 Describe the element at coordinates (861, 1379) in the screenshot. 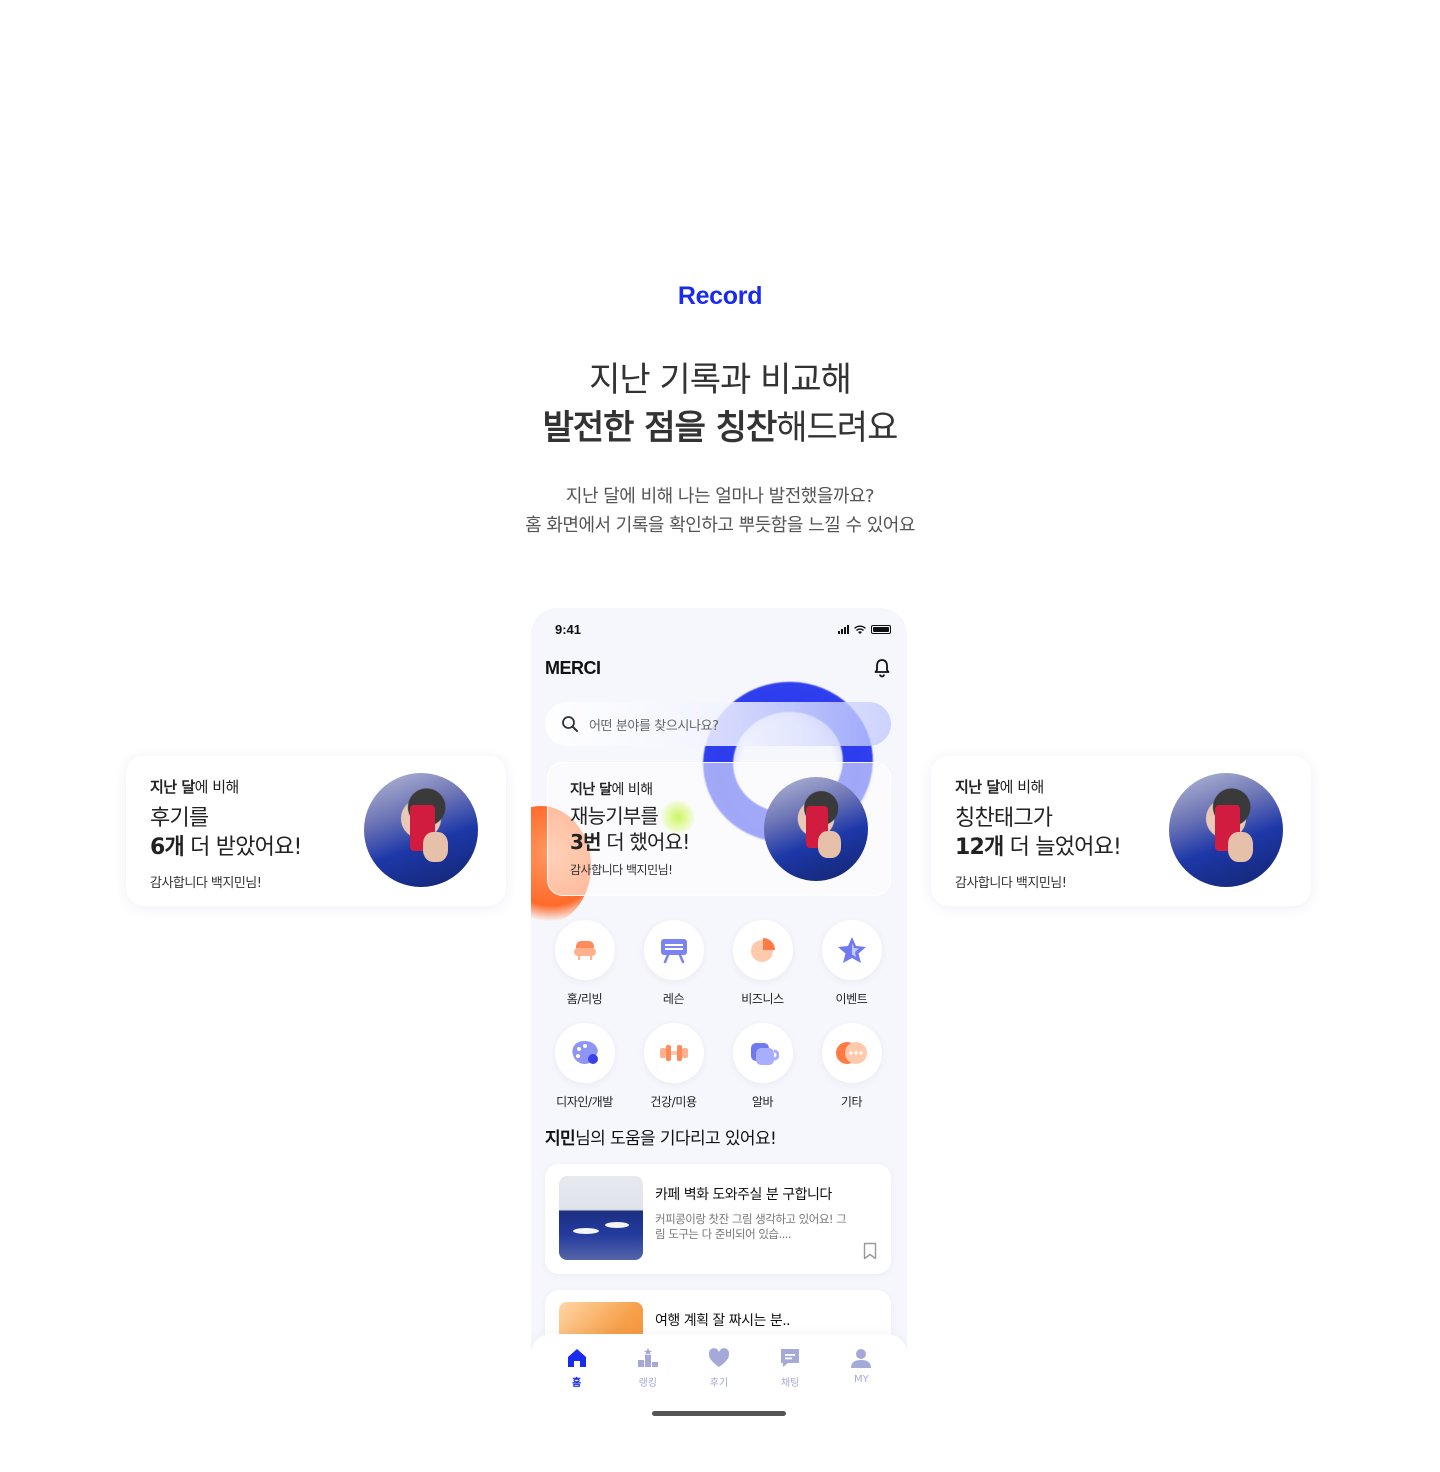

I see `tab-label: MY` at that location.